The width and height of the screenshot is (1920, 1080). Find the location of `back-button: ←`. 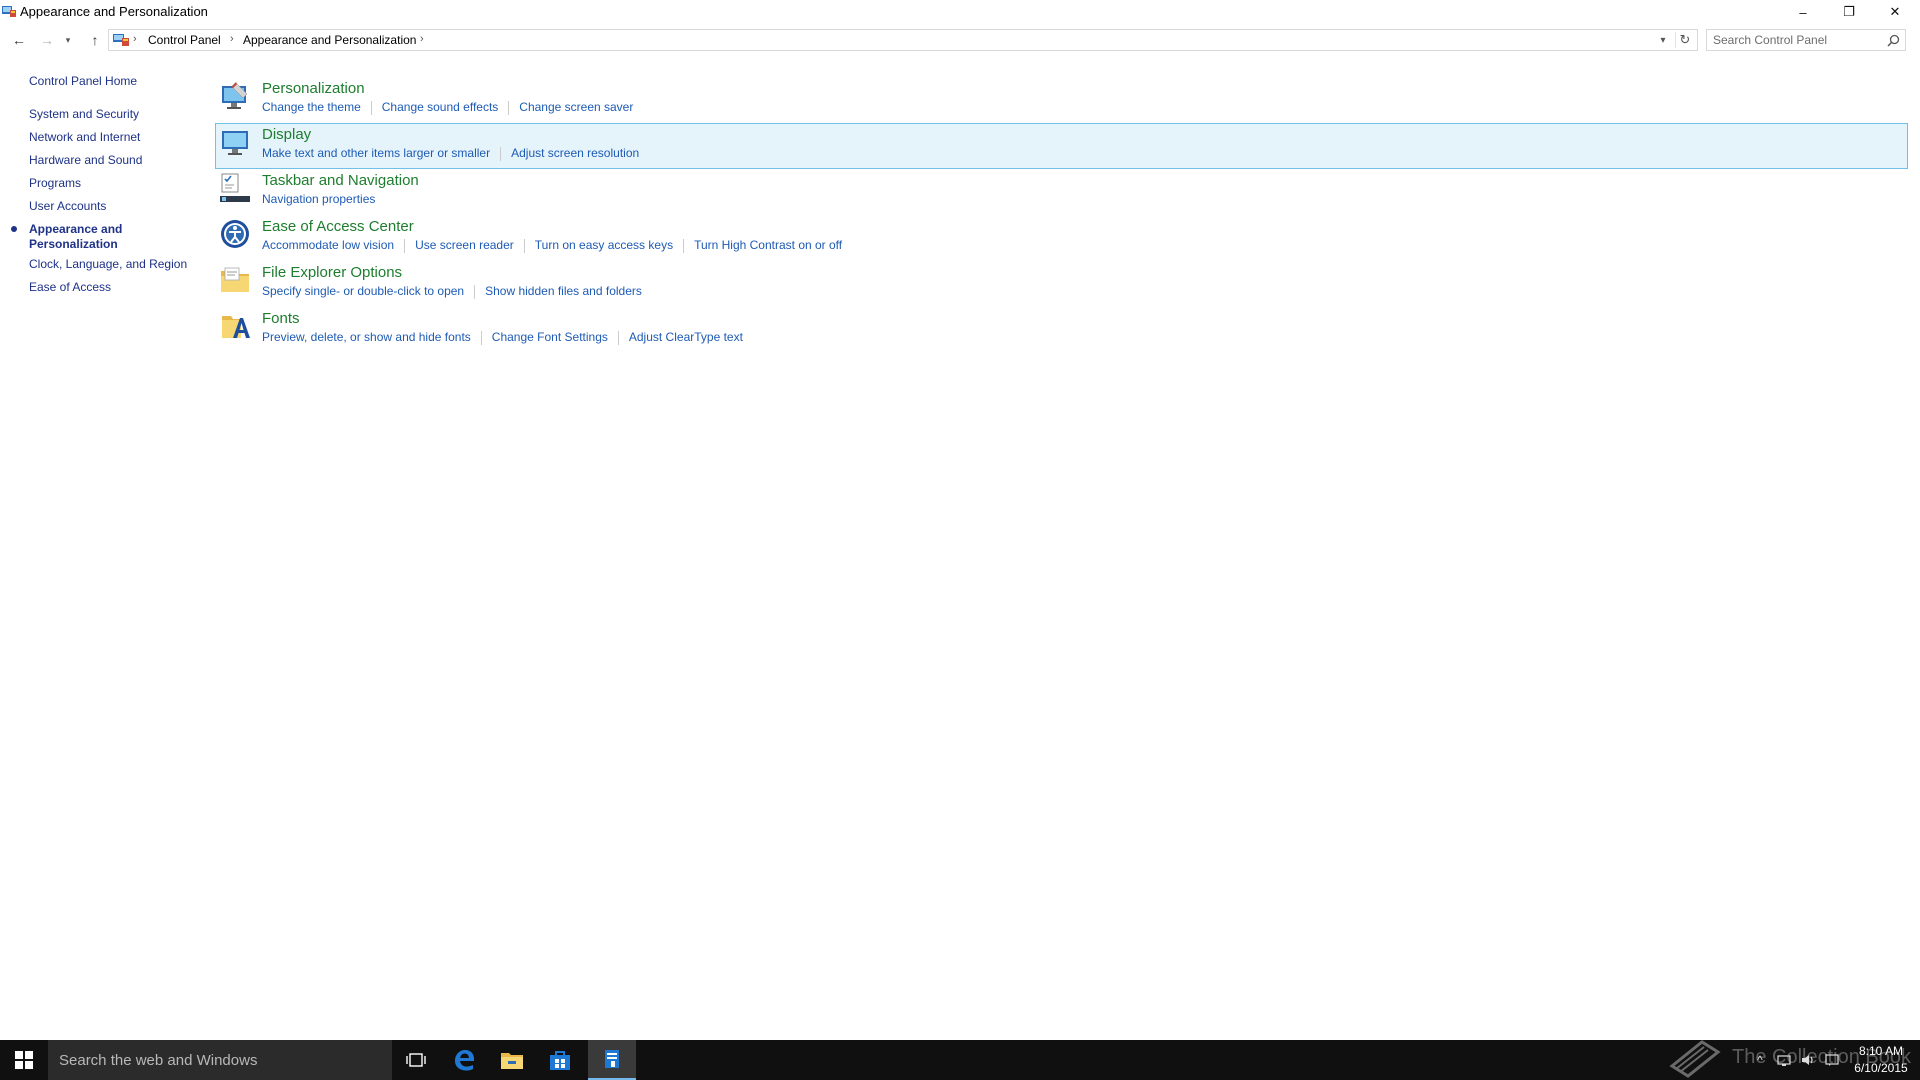

back-button: ← is located at coordinates (19, 40).